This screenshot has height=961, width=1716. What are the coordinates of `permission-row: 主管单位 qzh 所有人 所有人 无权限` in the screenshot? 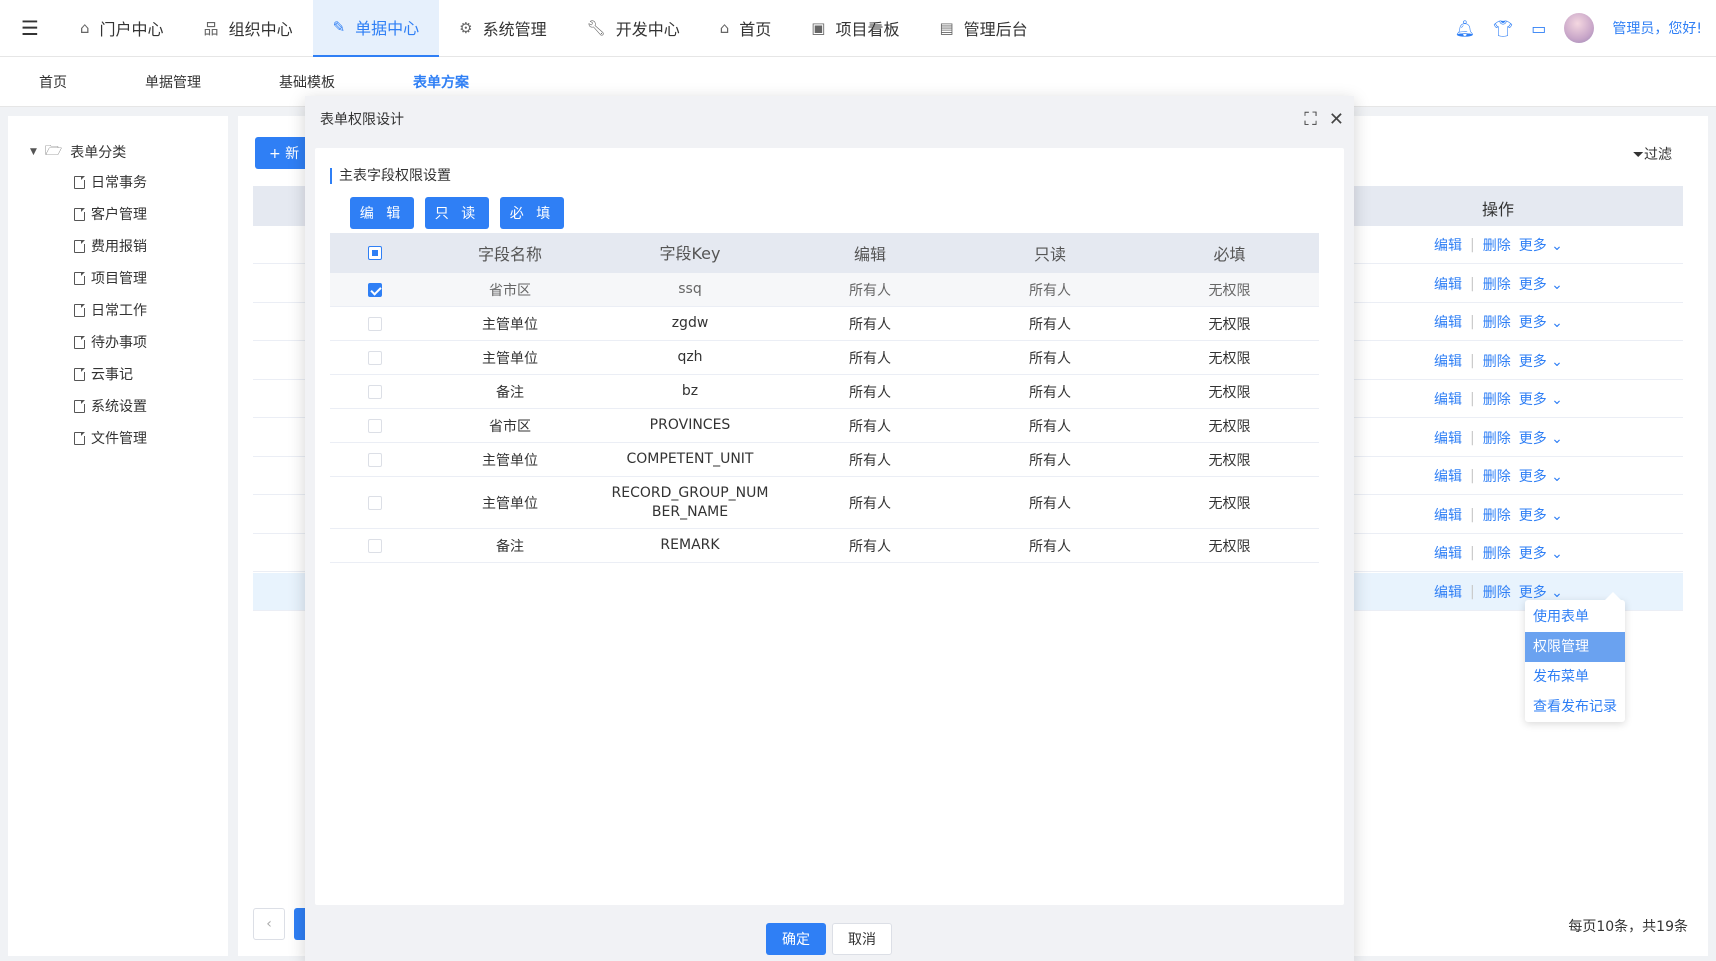 It's located at (824, 358).